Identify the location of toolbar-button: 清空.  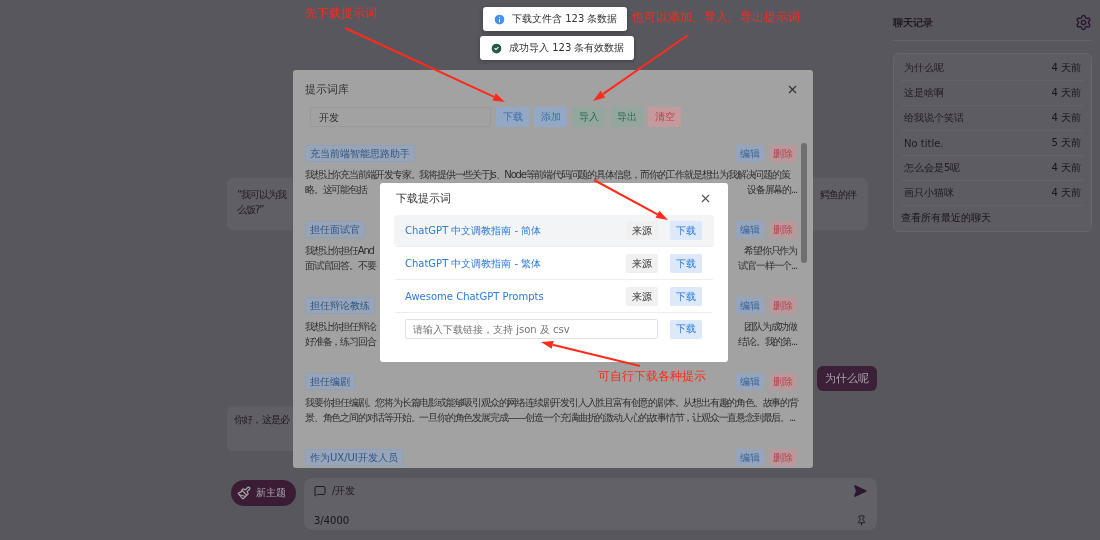
(664, 117).